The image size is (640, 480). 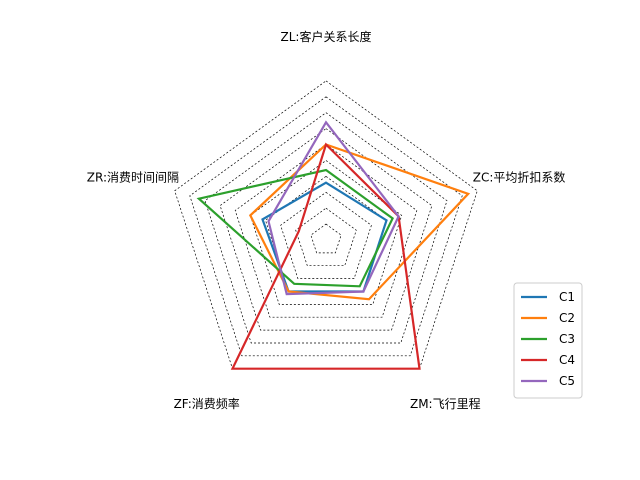 I want to click on axis-label-4: ZR:消费时间间隔, so click(x=133, y=177).